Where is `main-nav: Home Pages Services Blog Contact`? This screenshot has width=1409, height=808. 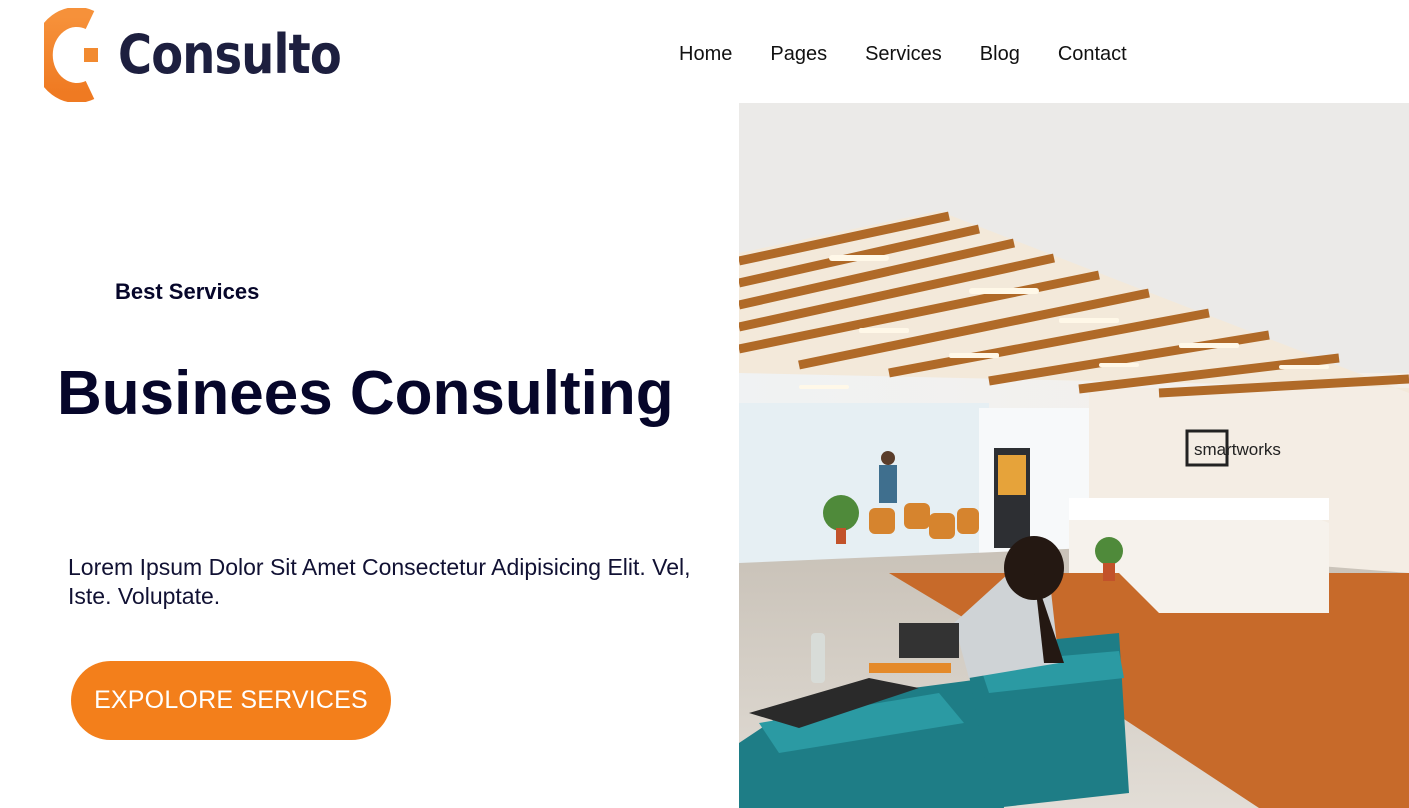 main-nav: Home Pages Services Blog Contact is located at coordinates (922, 54).